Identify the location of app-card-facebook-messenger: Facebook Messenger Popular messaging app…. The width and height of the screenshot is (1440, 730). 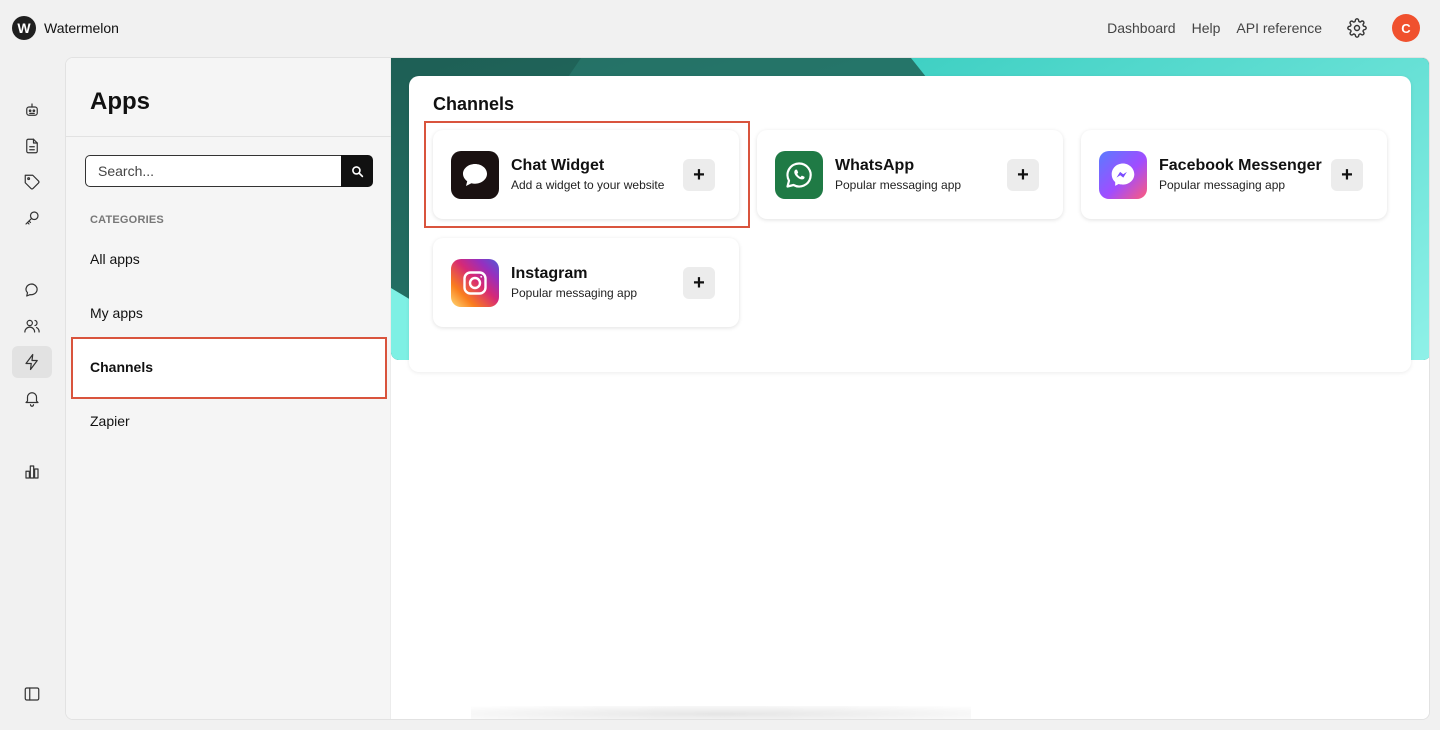
(1234, 174).